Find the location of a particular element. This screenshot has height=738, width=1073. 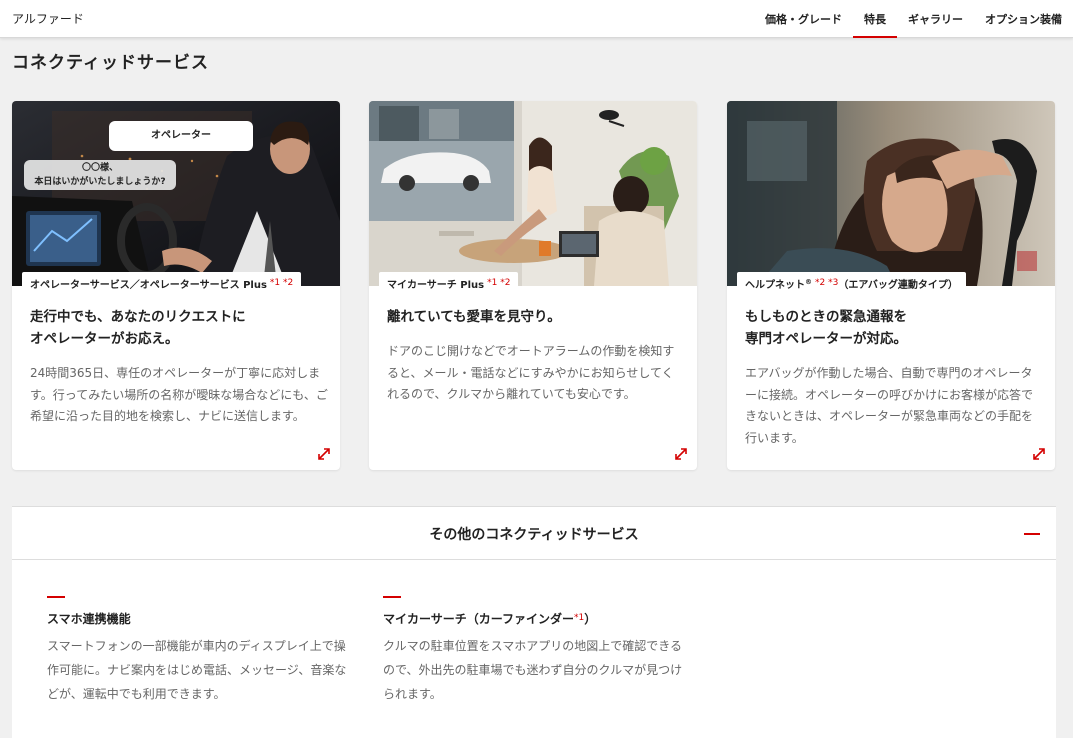

card-heading: もしものときの緊急通報を 専門オペレーターが対応。 is located at coordinates (893, 328).